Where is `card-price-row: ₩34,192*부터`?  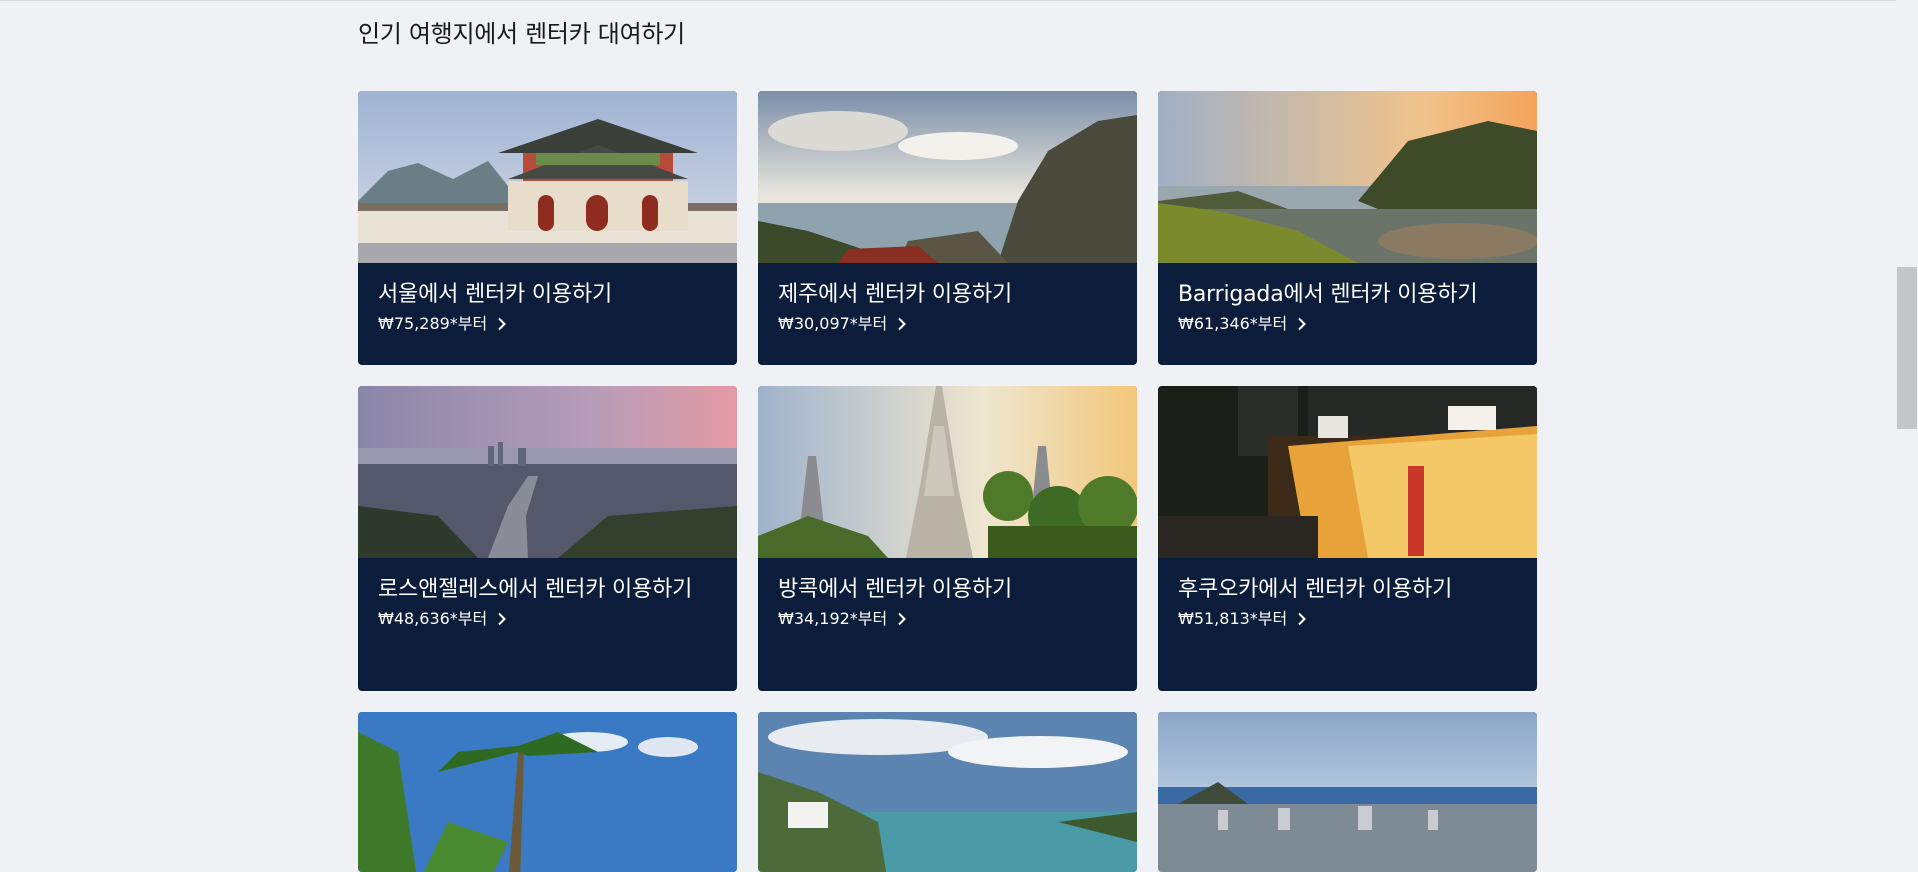 card-price-row: ₩34,192*부터 is located at coordinates (947, 619).